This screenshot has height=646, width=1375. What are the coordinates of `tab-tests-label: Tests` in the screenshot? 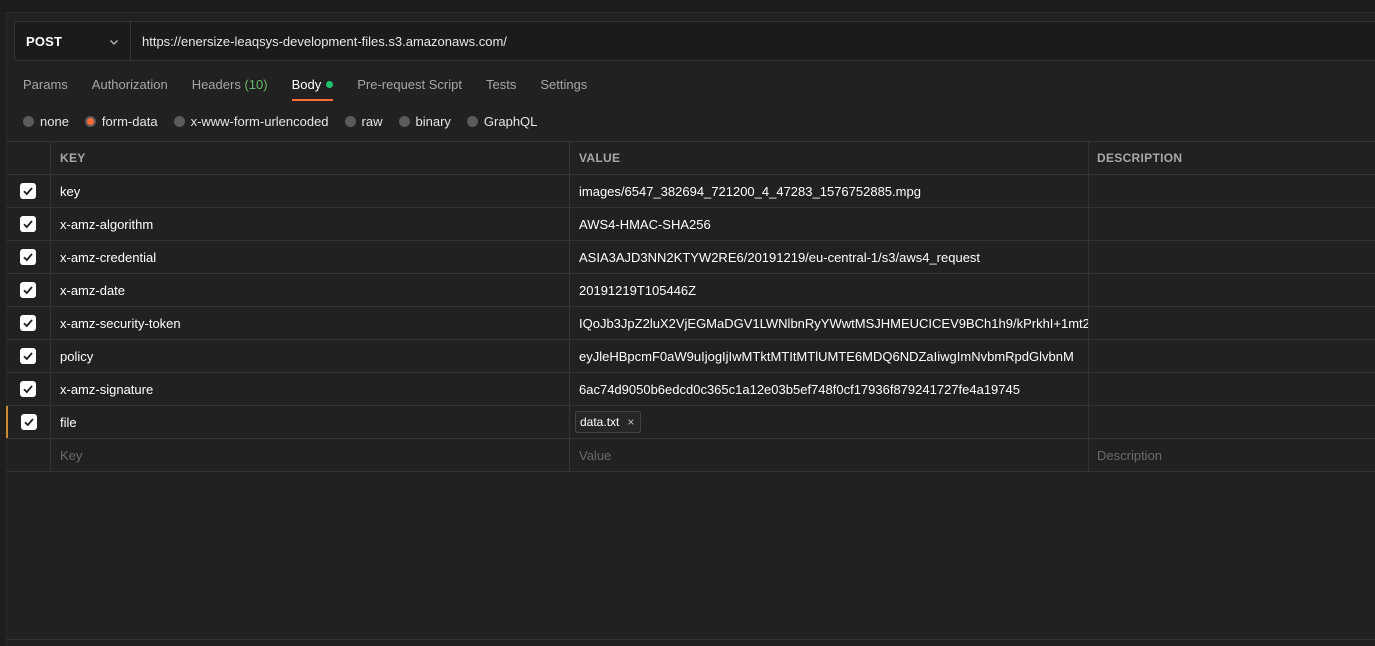 It's located at (501, 84).